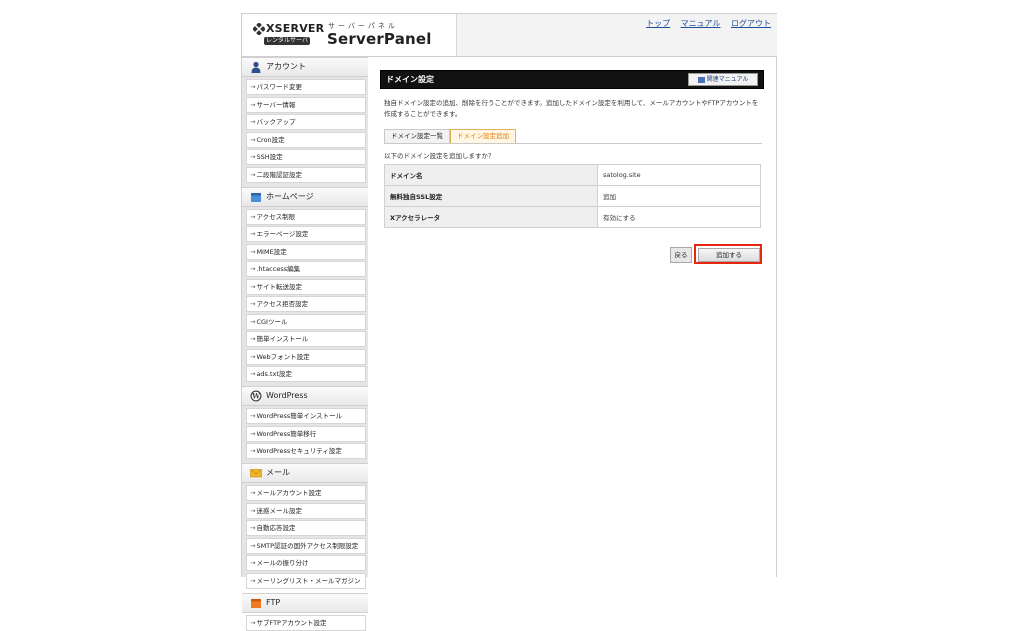 This screenshot has height=631, width=1024. Describe the element at coordinates (287, 44) in the screenshot. I see `brand-badge: レンタルサーバー` at that location.